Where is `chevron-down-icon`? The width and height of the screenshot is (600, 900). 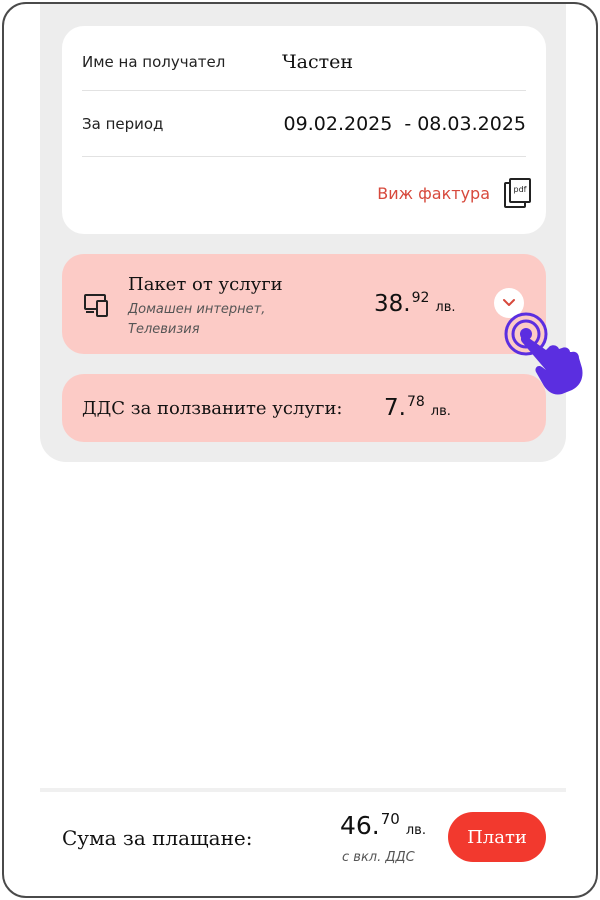
chevron-down-icon is located at coordinates (509, 302).